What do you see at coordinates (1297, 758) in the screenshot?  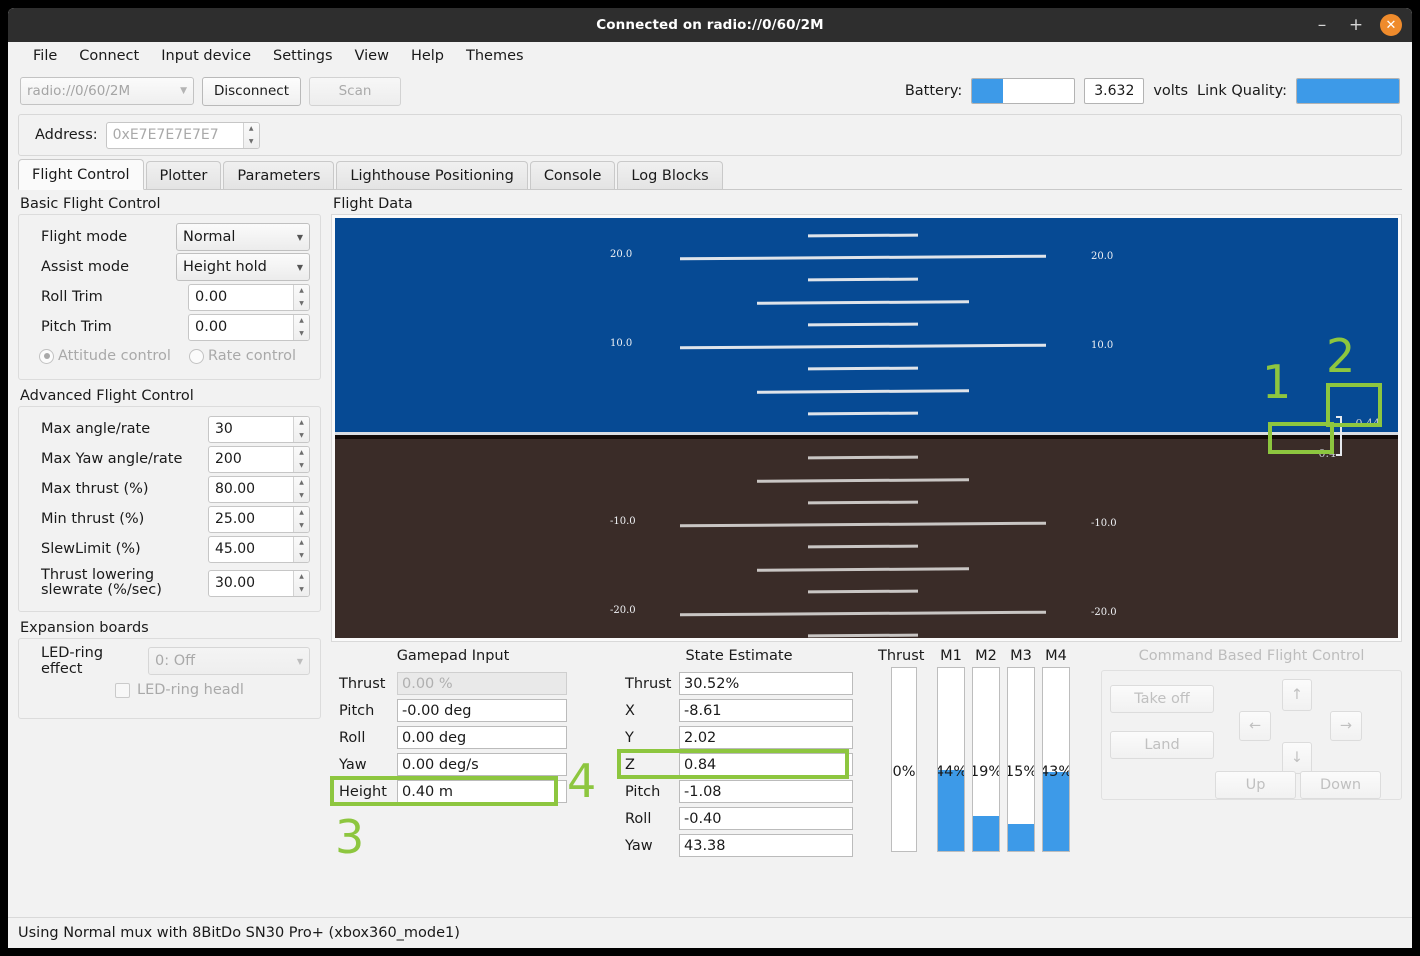 I see `backward-arrow-button: ↓` at bounding box center [1297, 758].